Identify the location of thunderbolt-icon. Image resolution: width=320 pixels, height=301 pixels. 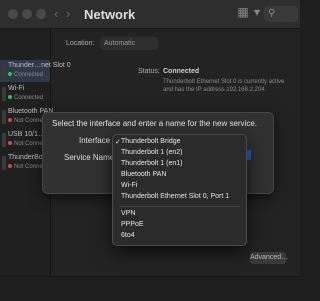
(4, 163).